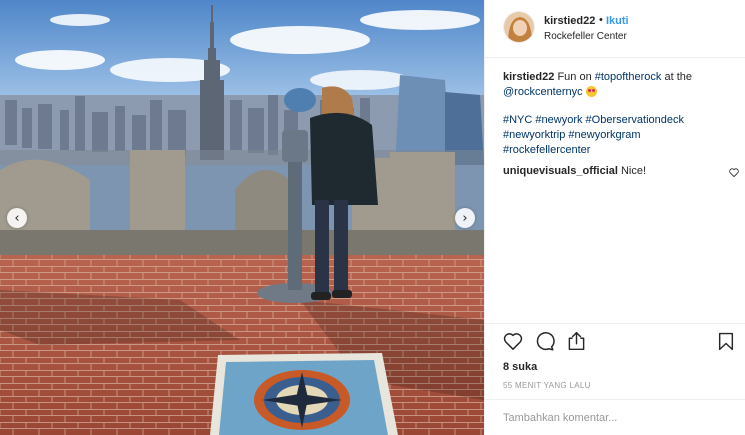 Image resolution: width=745 pixels, height=435 pixels. I want to click on comment-like-icon, so click(734, 174).